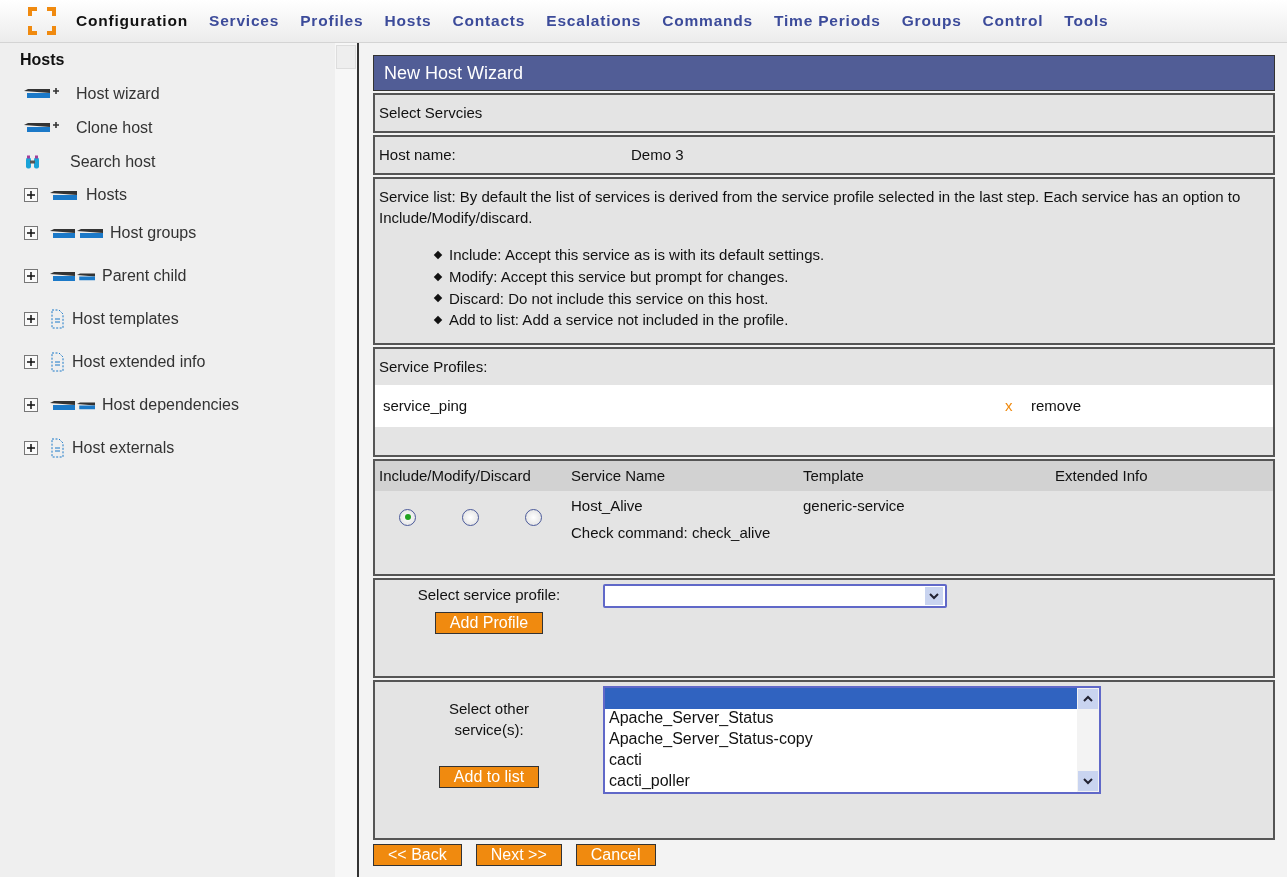  Describe the element at coordinates (144, 275) in the screenshot. I see `tree-item: Parent child` at that location.